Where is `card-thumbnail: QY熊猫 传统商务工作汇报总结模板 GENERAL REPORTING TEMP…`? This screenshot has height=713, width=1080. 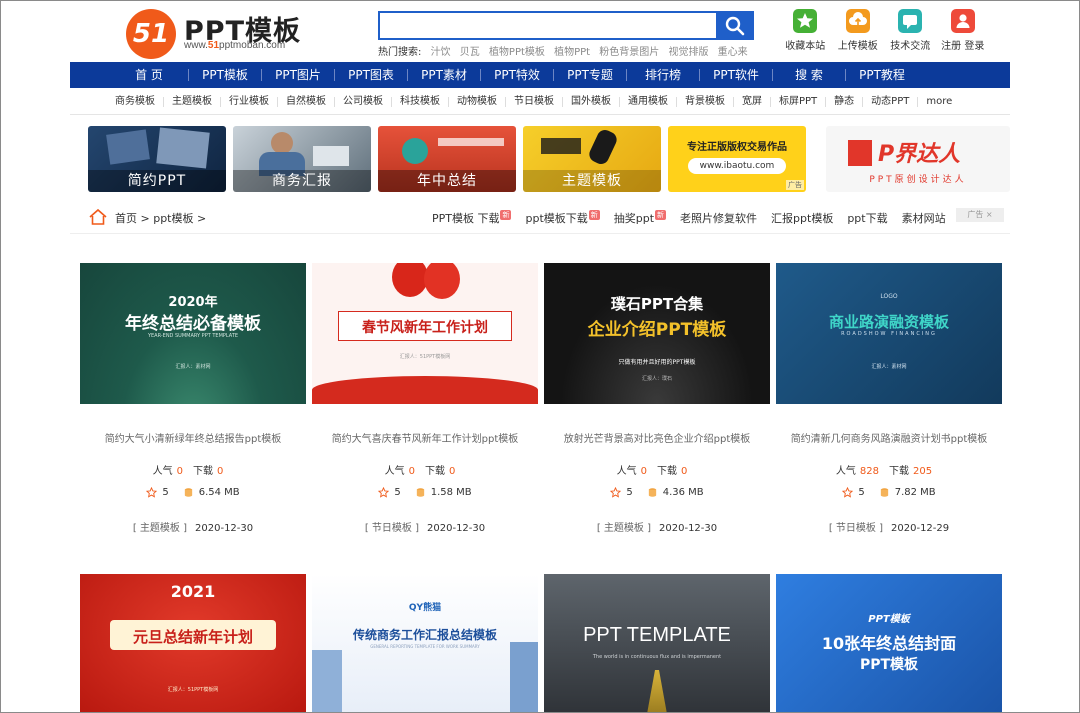 card-thumbnail: QY熊猫 传统商务工作汇报总结模板 GENERAL REPORTING TEMP… is located at coordinates (425, 643).